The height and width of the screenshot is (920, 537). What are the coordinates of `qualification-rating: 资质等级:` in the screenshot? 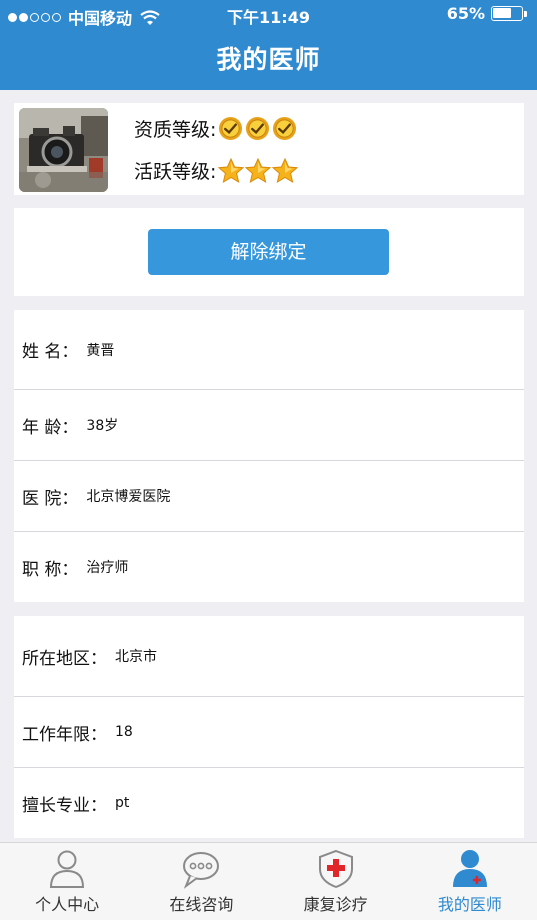 It's located at (216, 128).